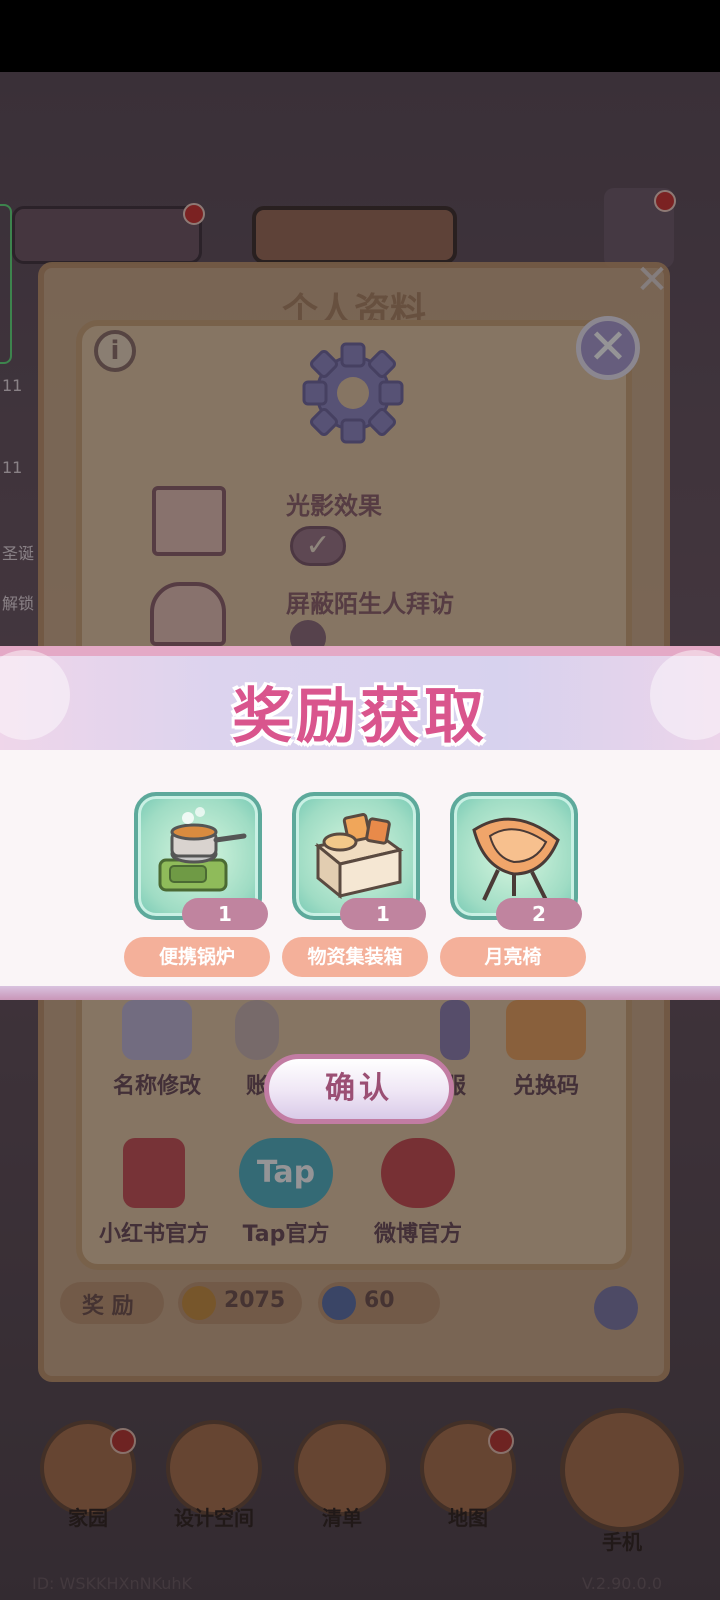 Image resolution: width=720 pixels, height=1600 pixels. I want to click on reward-title: 奖励获取, so click(360, 717).